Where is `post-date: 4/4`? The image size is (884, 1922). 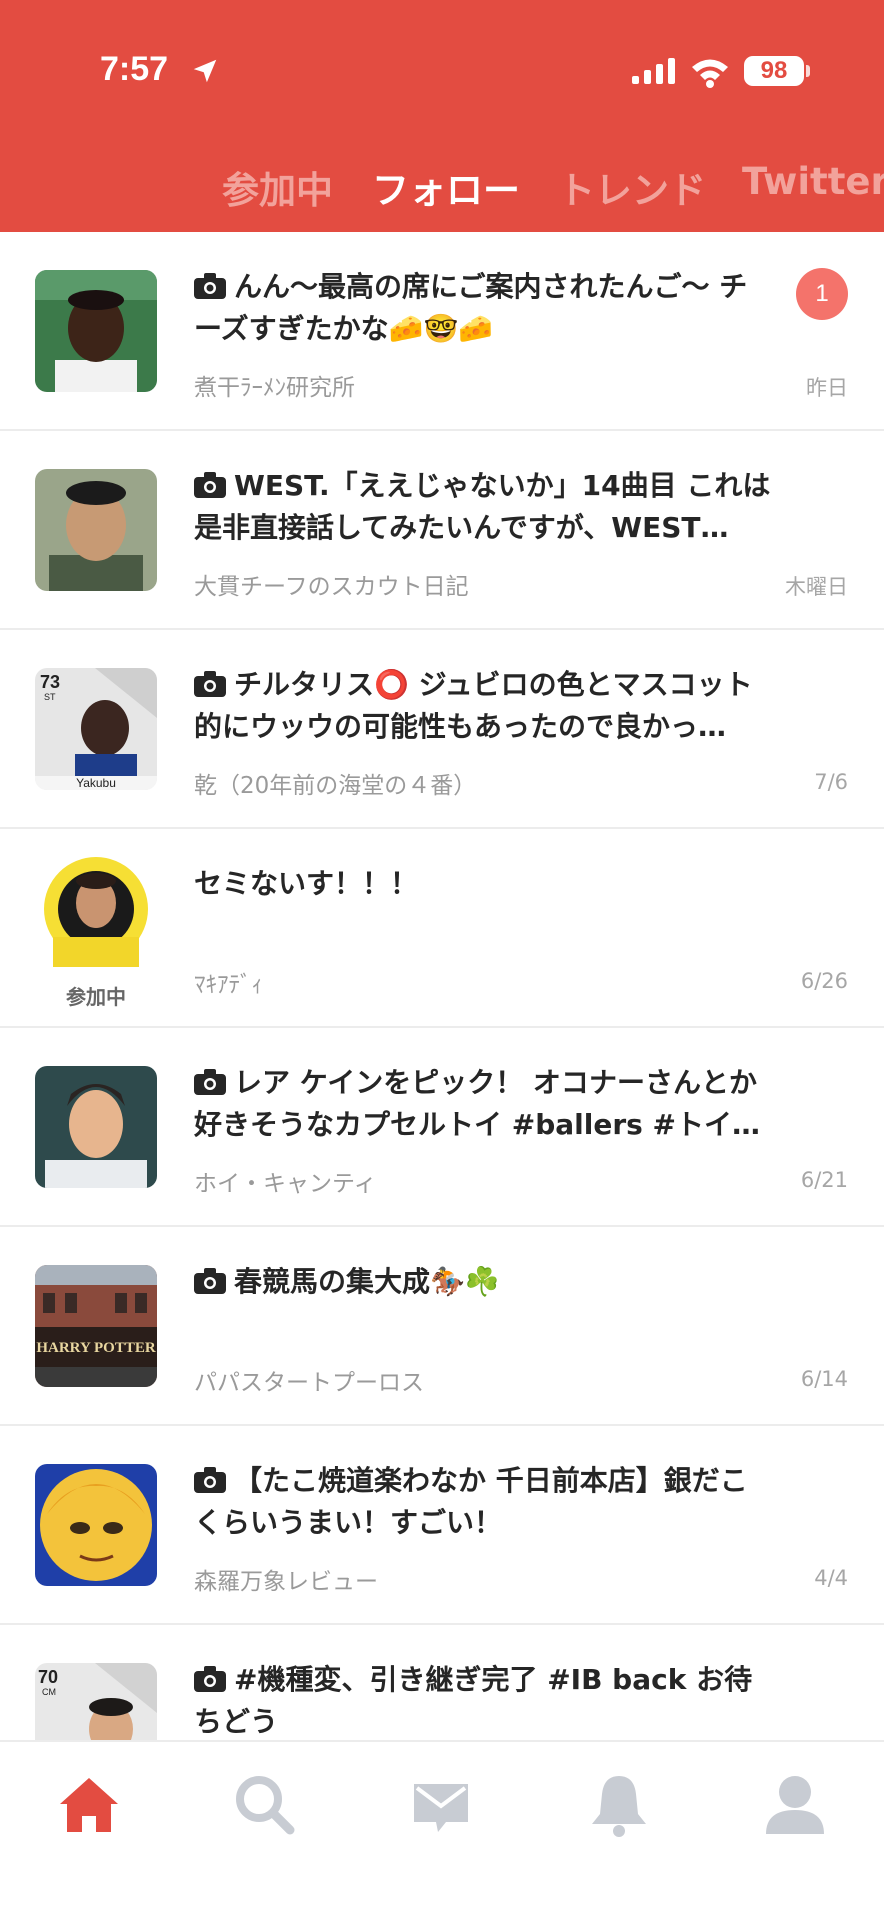
post-date: 4/4 is located at coordinates (831, 1578).